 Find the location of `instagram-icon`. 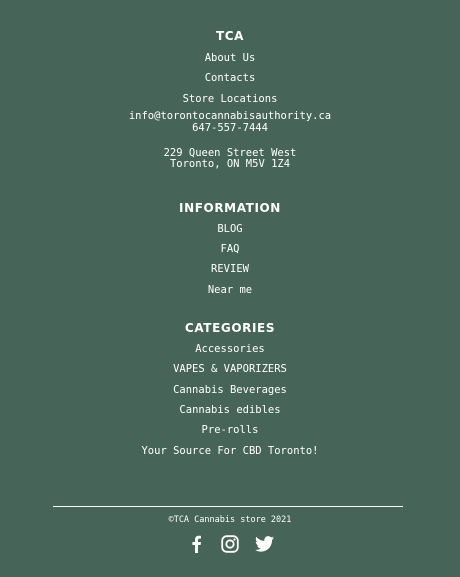

instagram-icon is located at coordinates (230, 544).